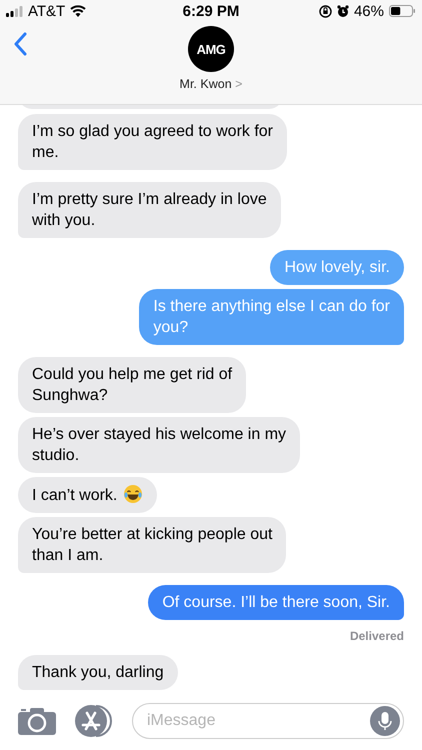 The image size is (422, 750). I want to click on message-bubble: Of course. I’ll be there soon, Sir., so click(276, 602).